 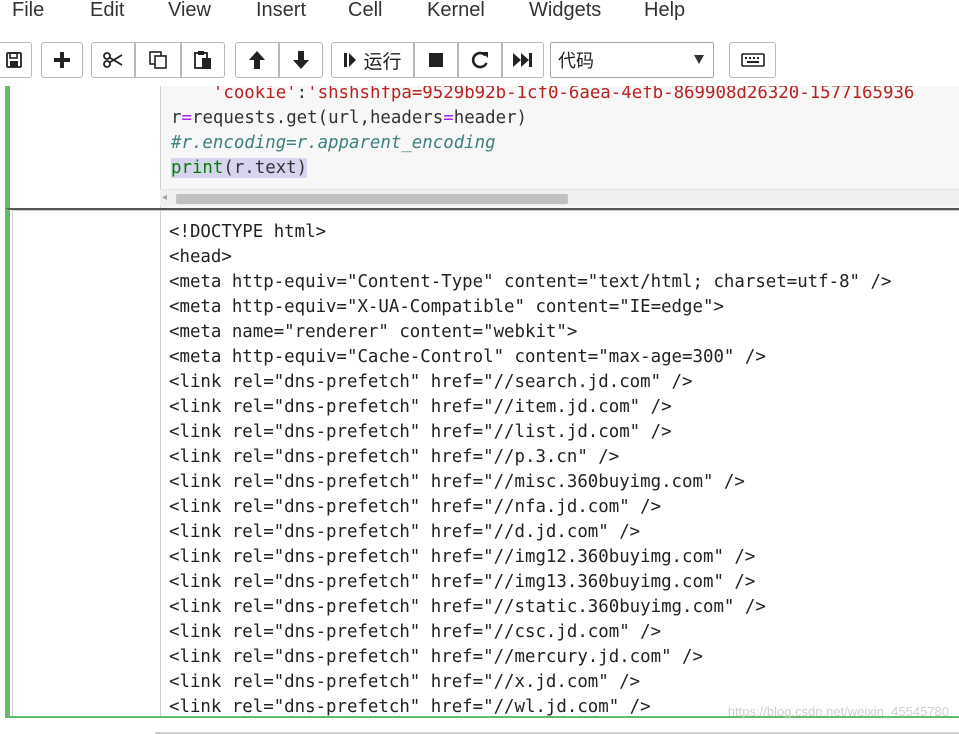 I want to click on paste-button, so click(x=203, y=60).